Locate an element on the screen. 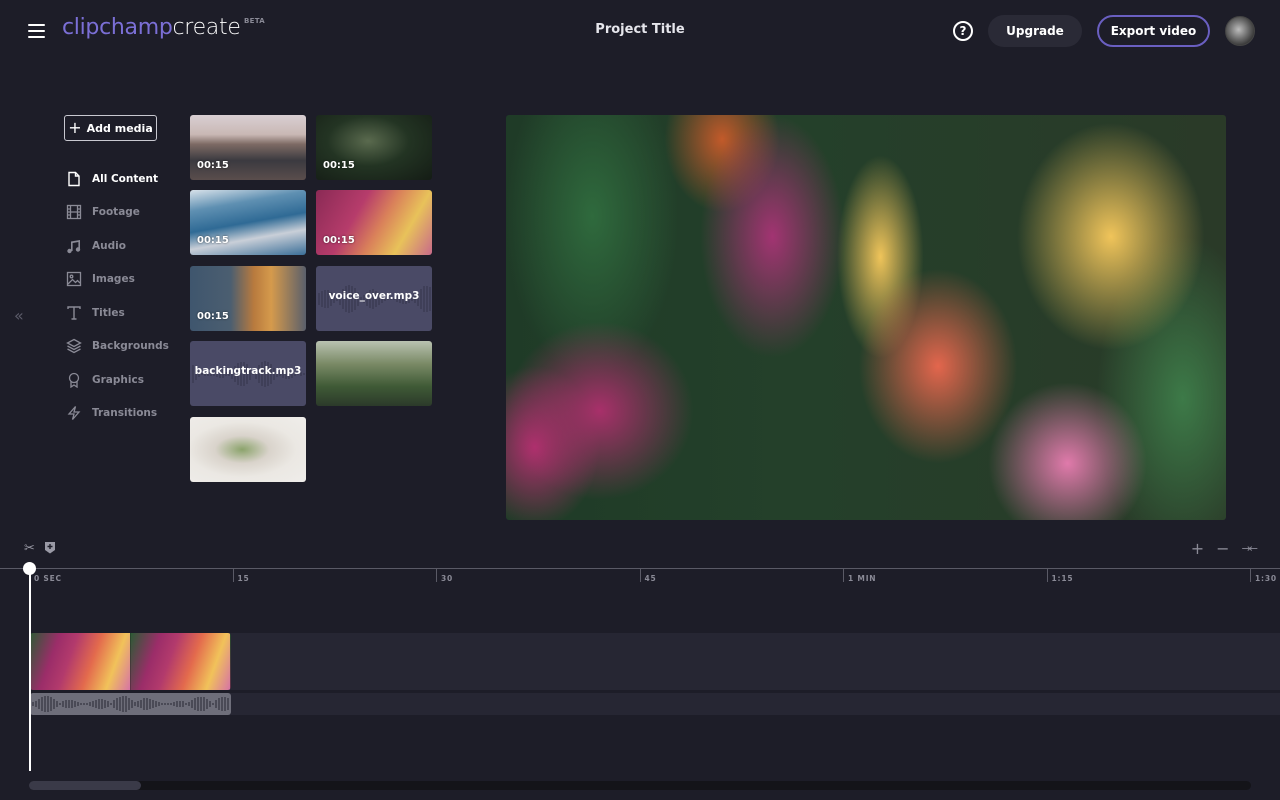  sidebar-item-backgrounds: Backgrounds is located at coordinates (117, 347).